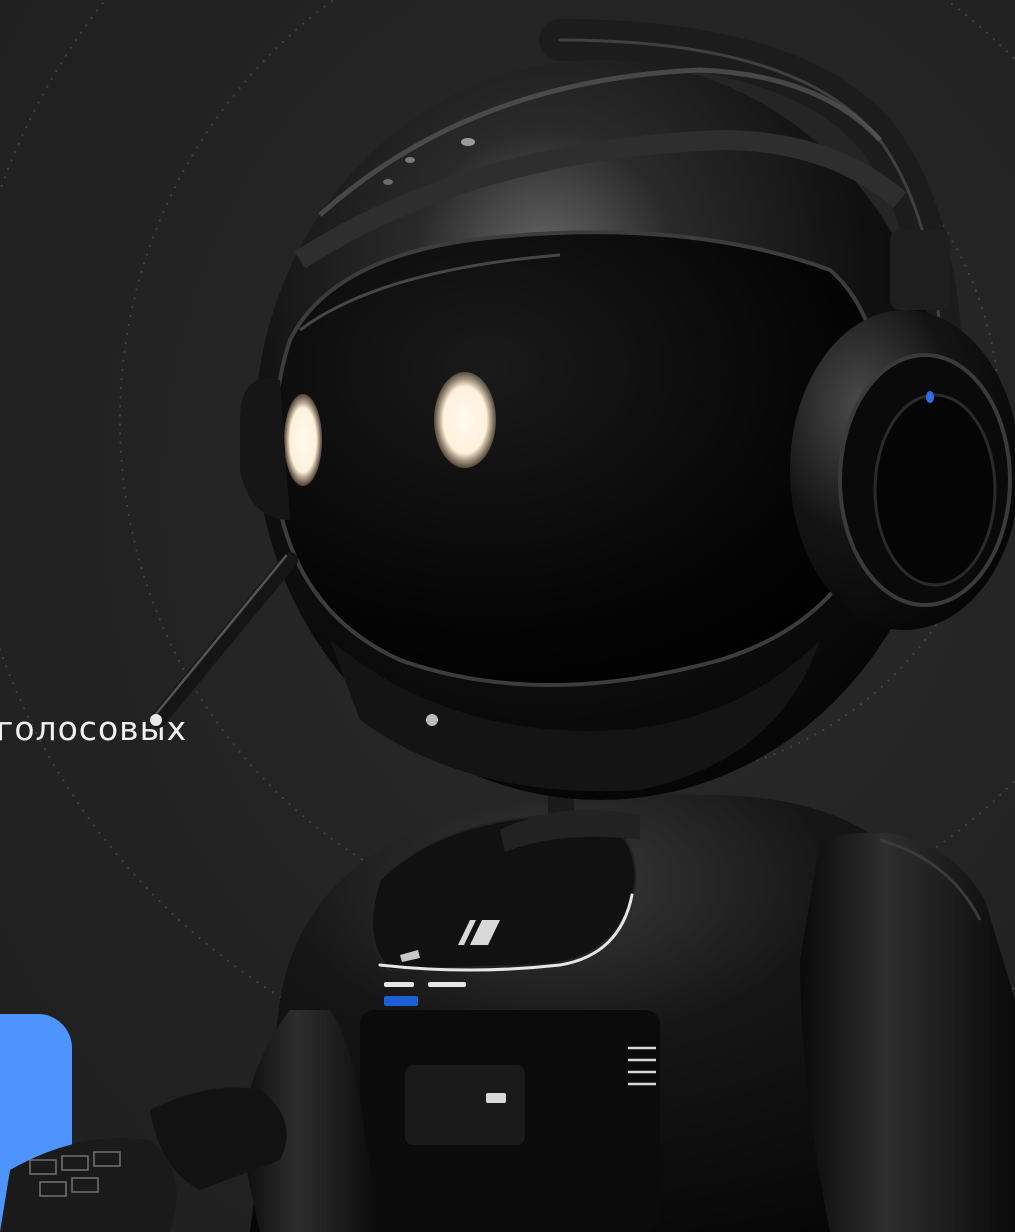  I want to click on right-eye, so click(465, 420).